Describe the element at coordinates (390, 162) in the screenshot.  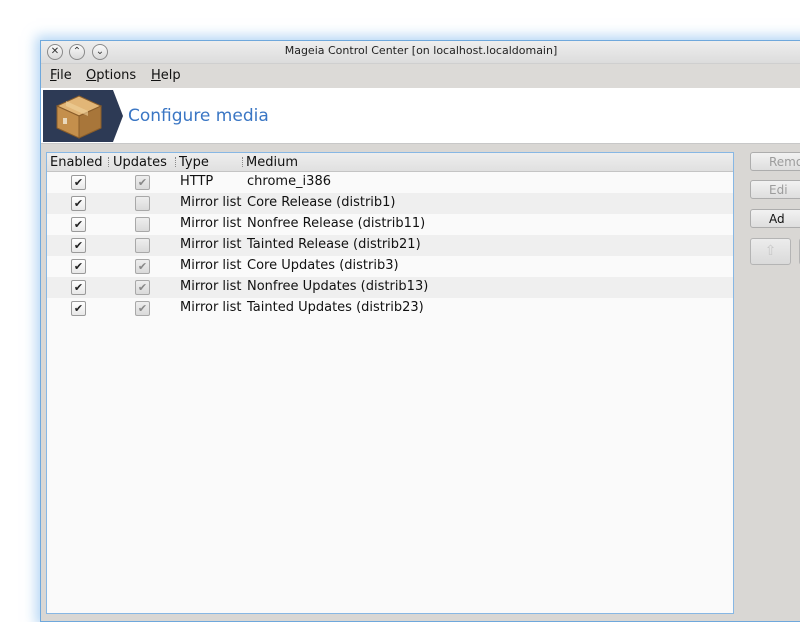
I see `table-header: Enabled Updates Type Medium` at that location.